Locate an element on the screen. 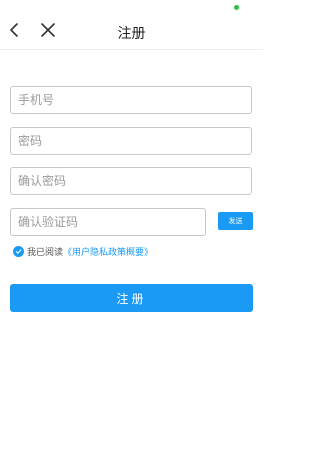 Image resolution: width=320 pixels, height=467 pixels. agreement-row: 我已阅读 《用户隐私政策概要》 is located at coordinates (83, 251).